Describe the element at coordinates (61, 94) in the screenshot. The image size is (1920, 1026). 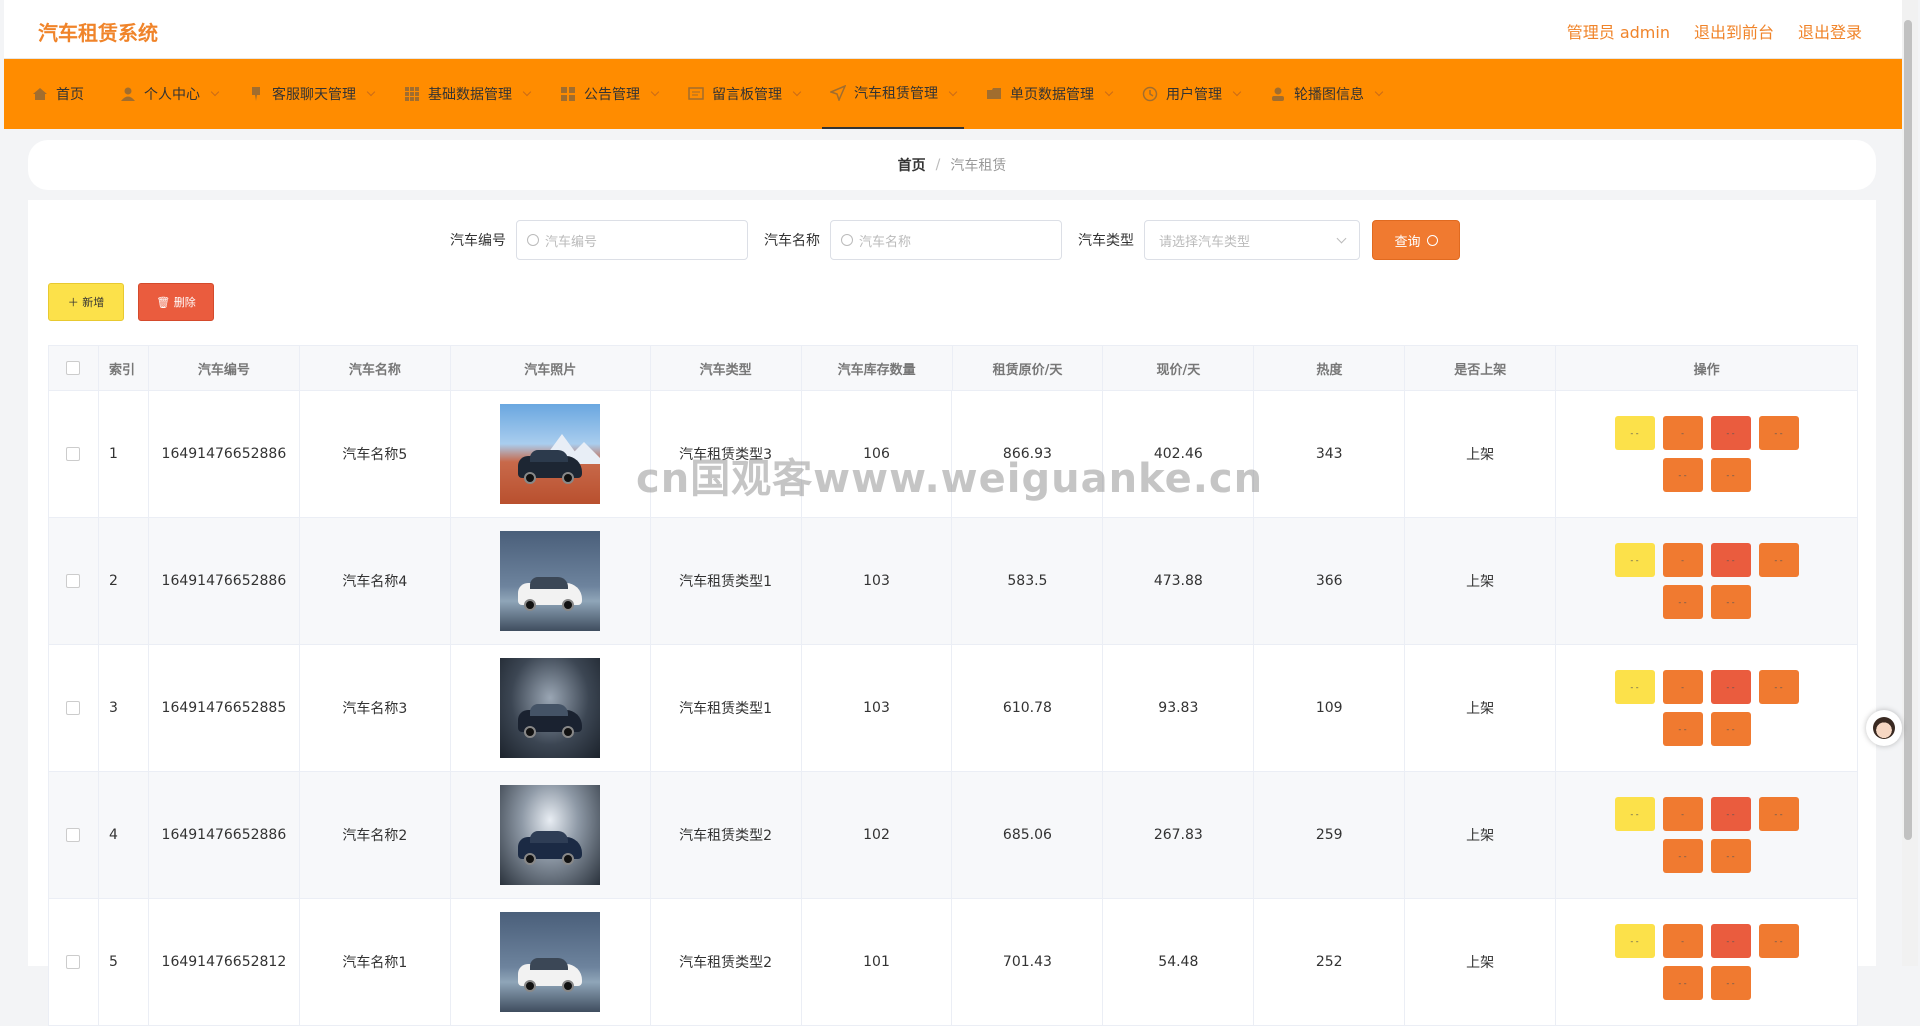
I see `nav-home: 首页` at that location.